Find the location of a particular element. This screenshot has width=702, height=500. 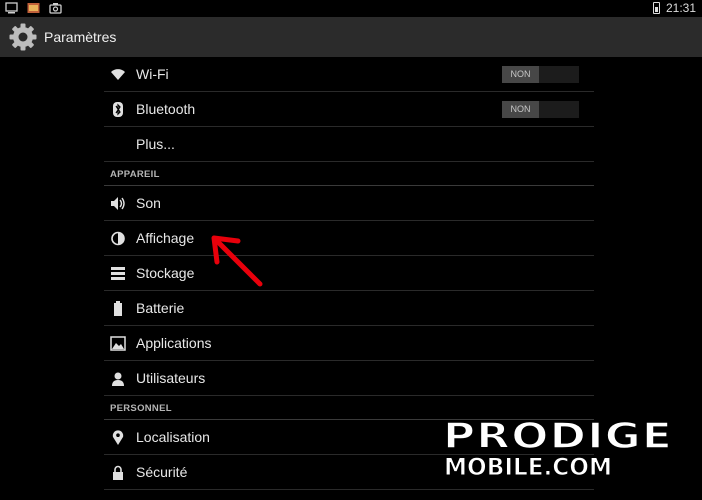

gallery-notification-icon is located at coordinates (33, 8).